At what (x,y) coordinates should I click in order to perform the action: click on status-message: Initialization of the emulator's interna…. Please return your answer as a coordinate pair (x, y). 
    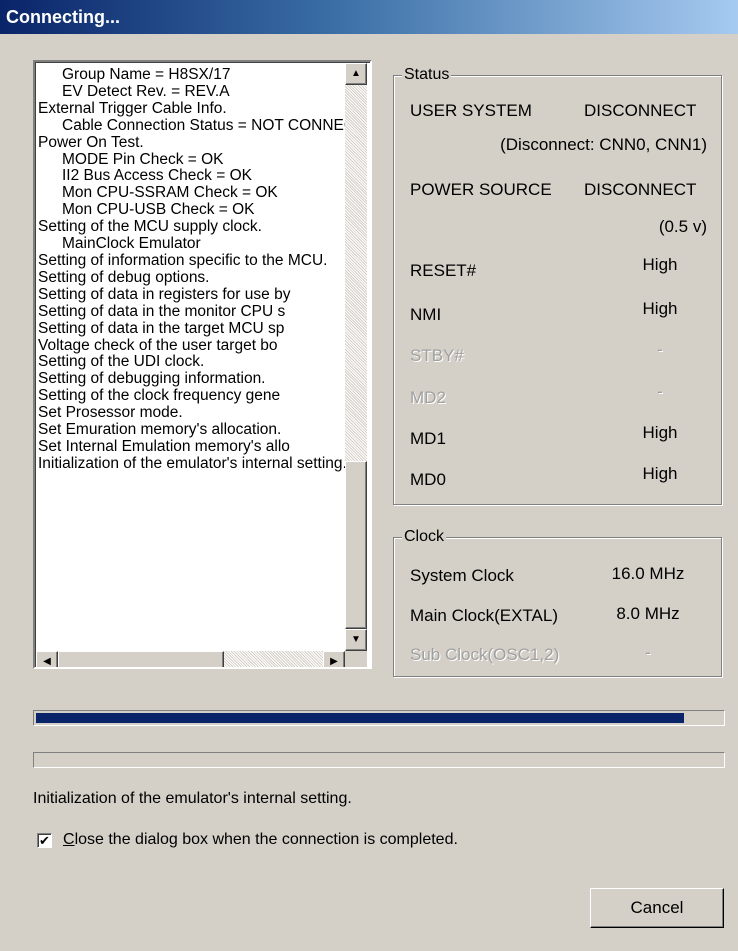
    Looking at the image, I should click on (192, 798).